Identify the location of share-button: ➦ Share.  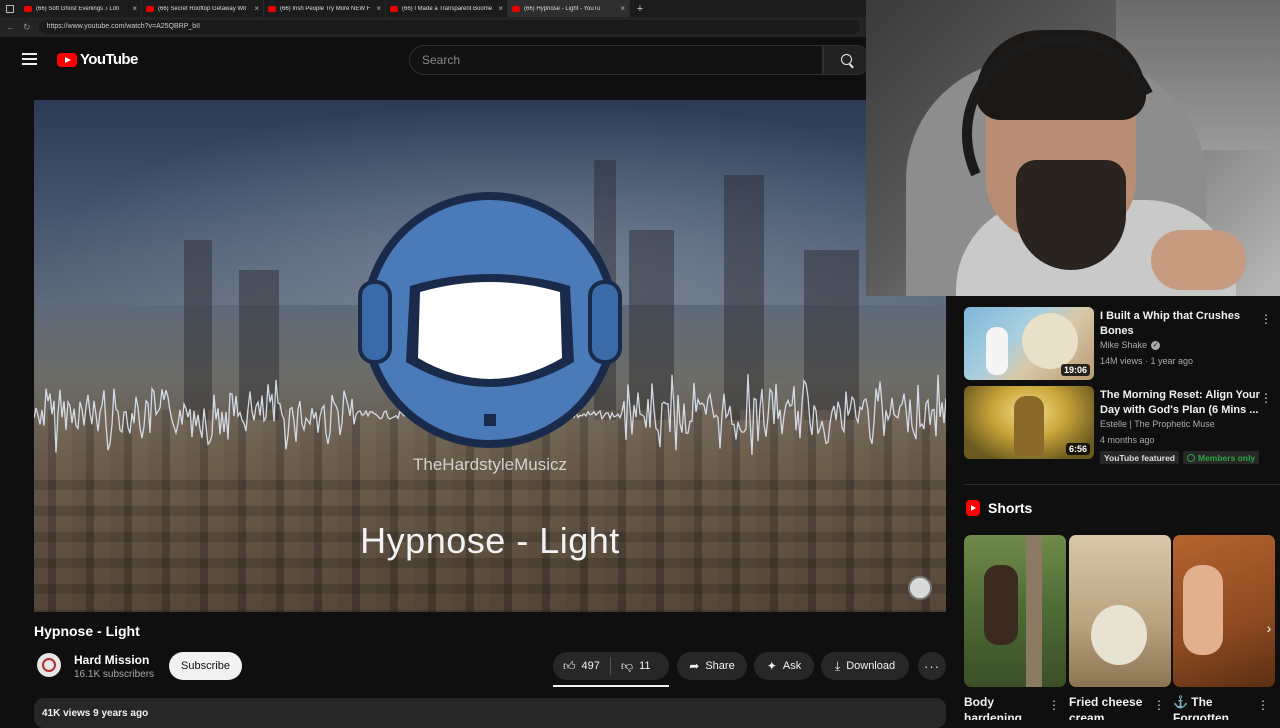
(712, 666).